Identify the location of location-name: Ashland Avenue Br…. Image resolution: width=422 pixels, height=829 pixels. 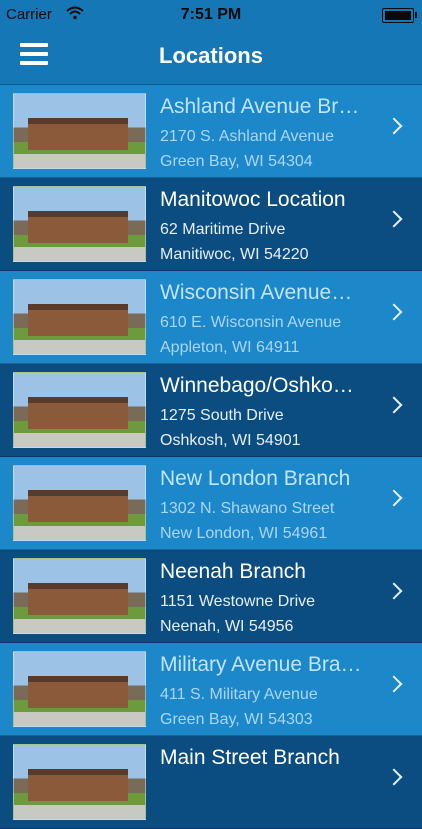
(260, 106).